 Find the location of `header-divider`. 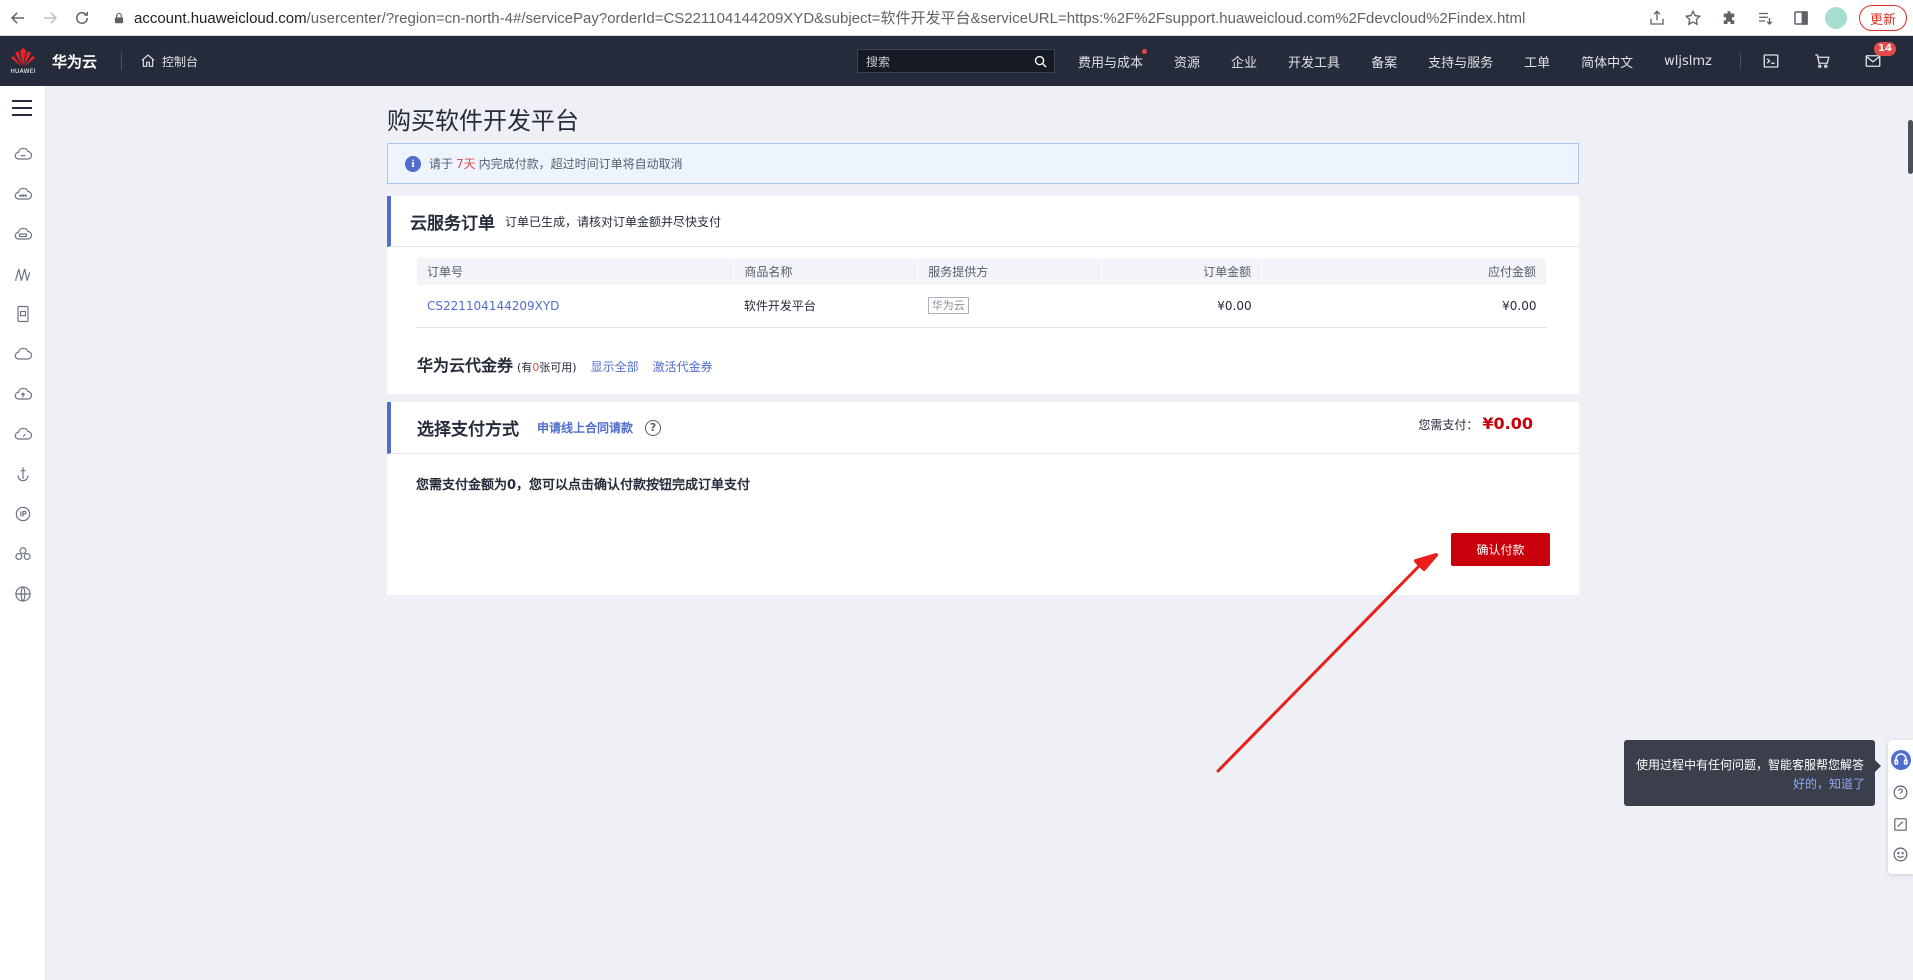

header-divider is located at coordinates (122, 61).